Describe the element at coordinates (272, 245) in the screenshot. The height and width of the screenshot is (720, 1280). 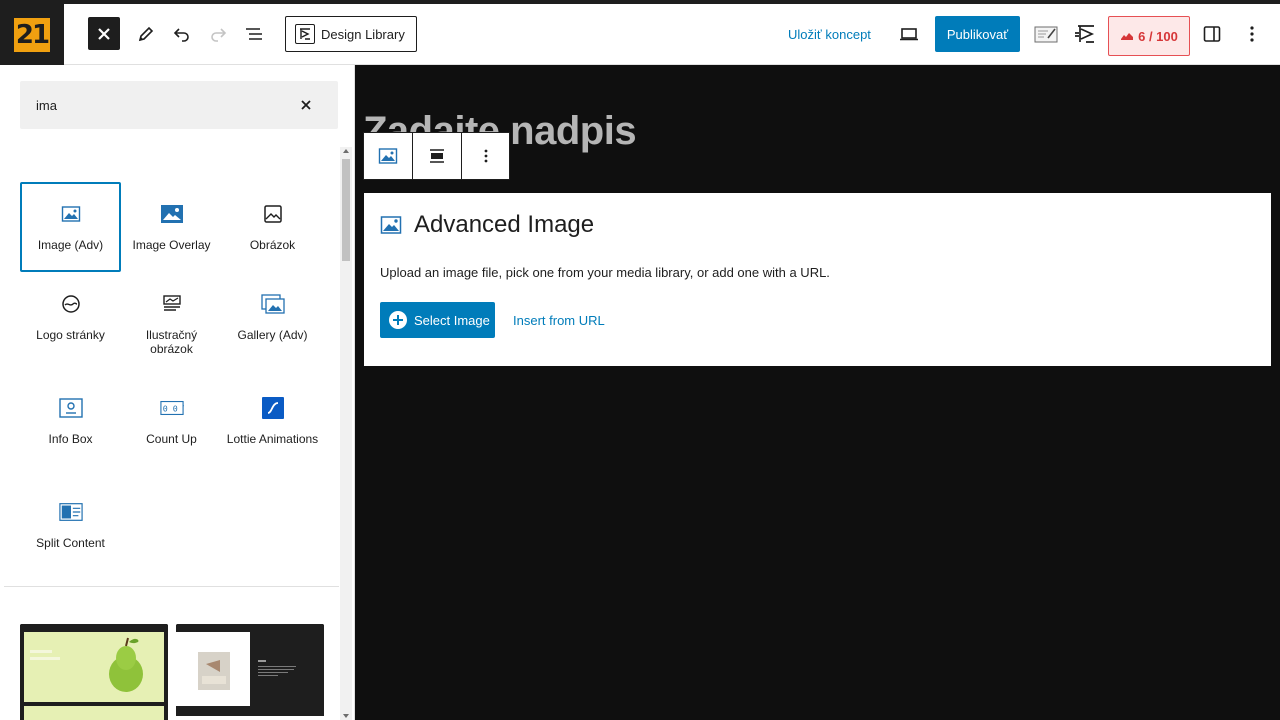
I see `block-label: Obrázok` at that location.